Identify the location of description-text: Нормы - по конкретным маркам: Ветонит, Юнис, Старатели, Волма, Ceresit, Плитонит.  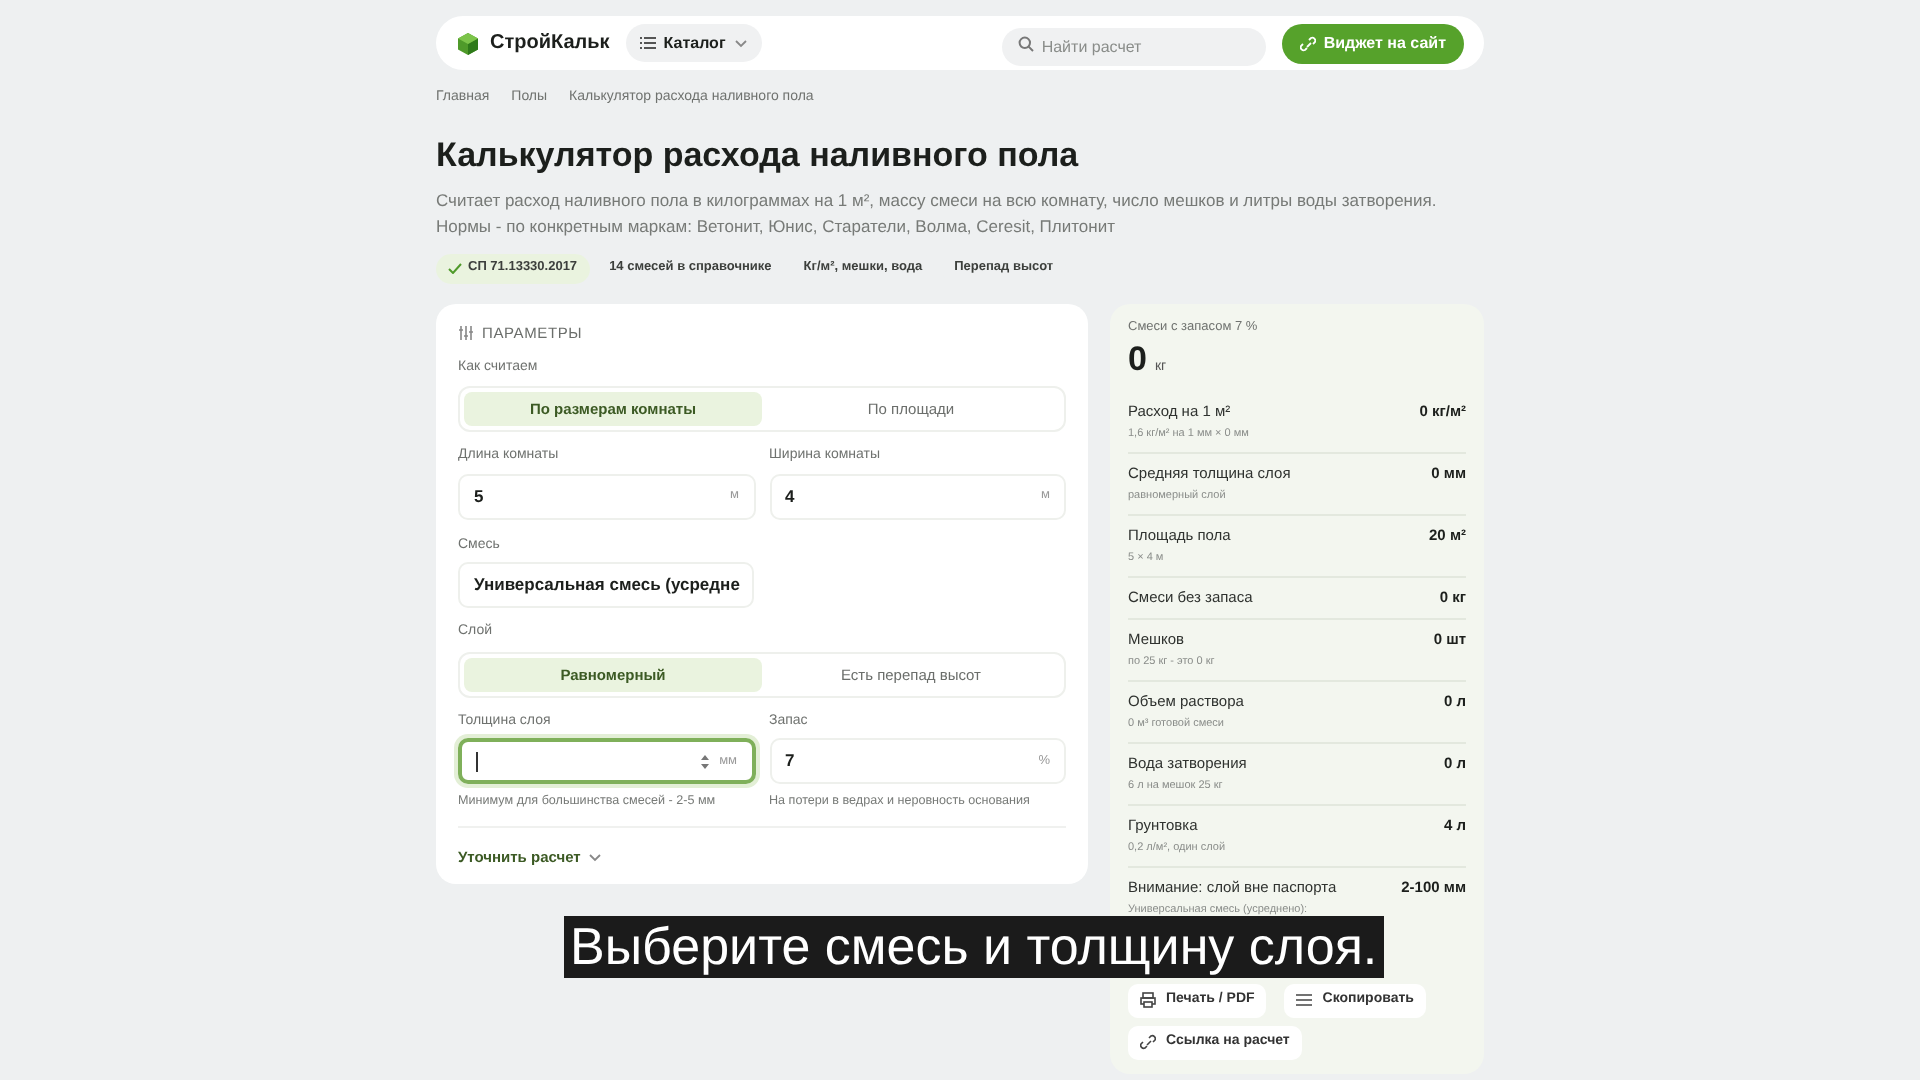
(776, 226).